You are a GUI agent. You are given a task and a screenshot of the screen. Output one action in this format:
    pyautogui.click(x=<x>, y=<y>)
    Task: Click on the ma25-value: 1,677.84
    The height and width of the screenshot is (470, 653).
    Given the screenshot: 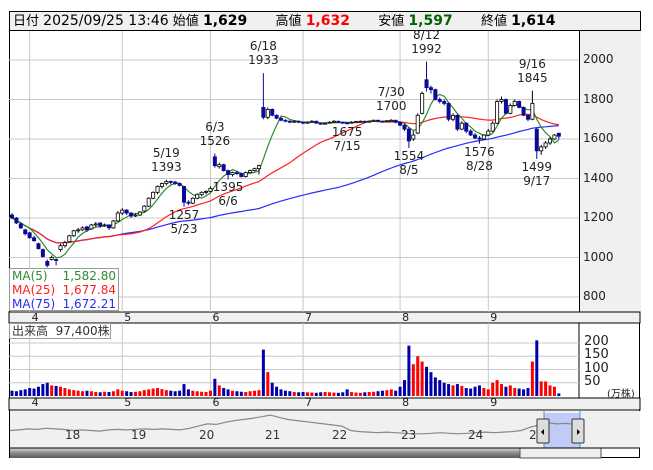 What is the action you would take?
    pyautogui.click(x=89, y=290)
    